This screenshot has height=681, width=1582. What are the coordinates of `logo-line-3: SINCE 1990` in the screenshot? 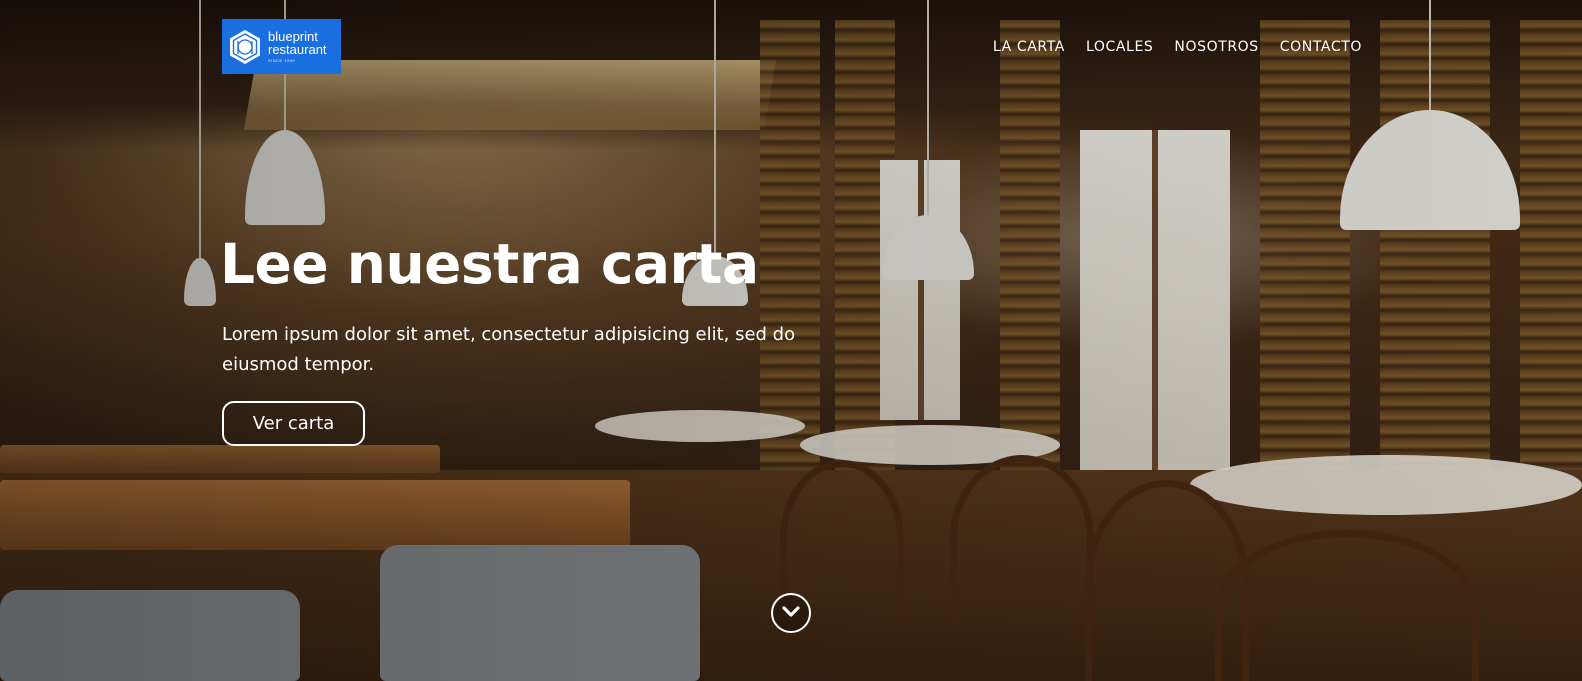 It's located at (282, 61).